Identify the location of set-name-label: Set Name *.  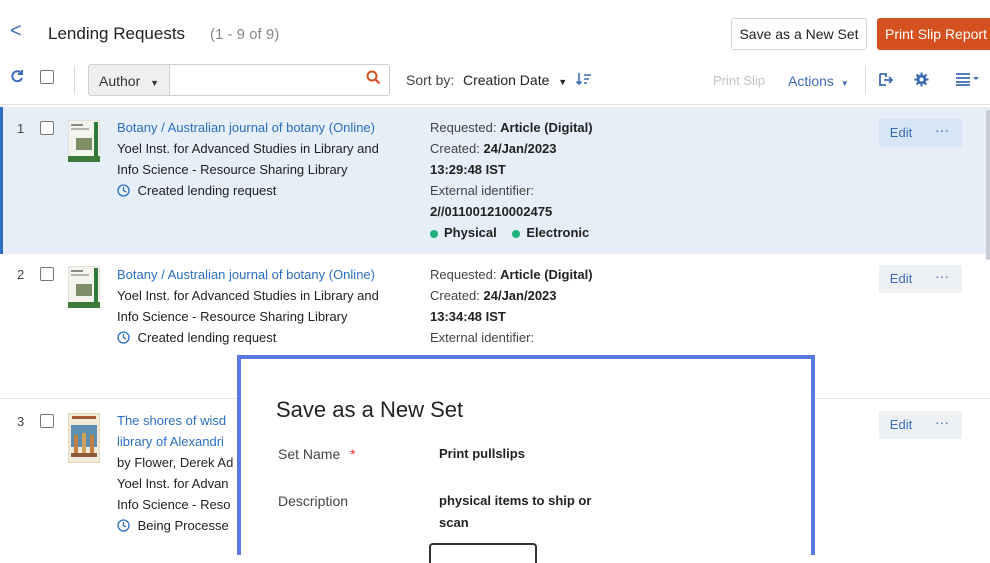
(317, 454).